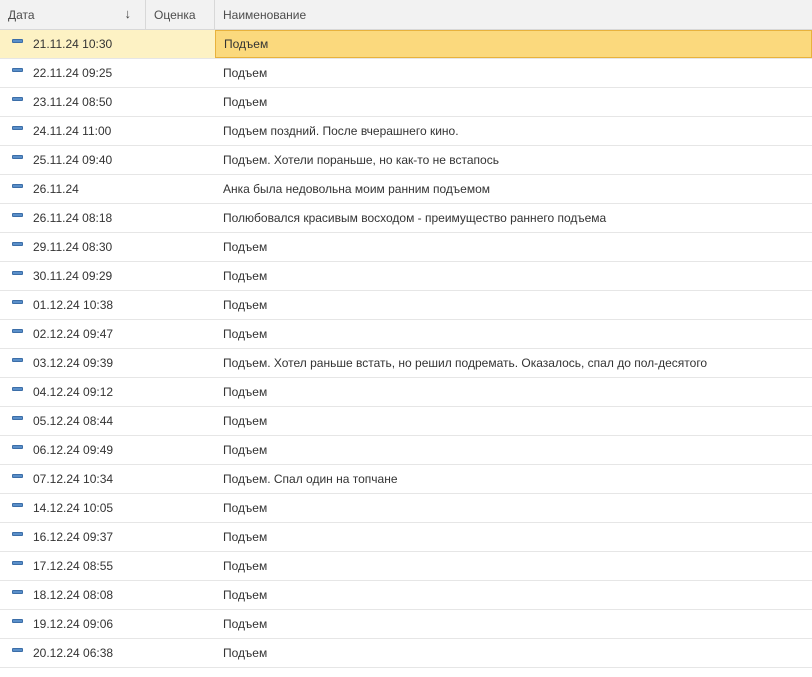  Describe the element at coordinates (73, 624) in the screenshot. I see `cell-date: 19.12.24 09:06` at that location.